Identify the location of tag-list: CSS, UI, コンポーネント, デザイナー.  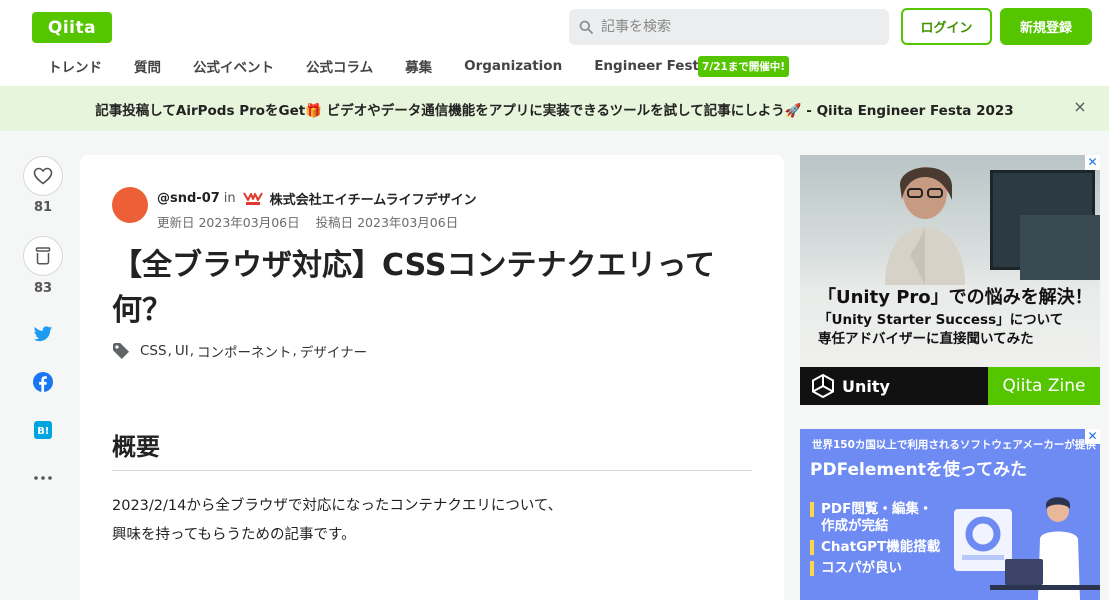
(239, 351).